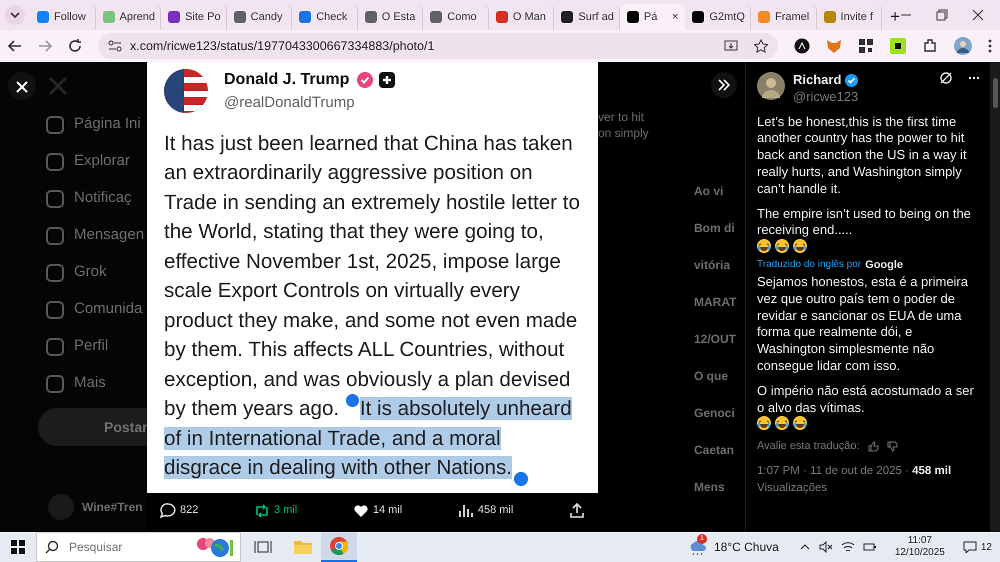  What do you see at coordinates (963, 46) in the screenshot?
I see `profile-avatar-icon` at bounding box center [963, 46].